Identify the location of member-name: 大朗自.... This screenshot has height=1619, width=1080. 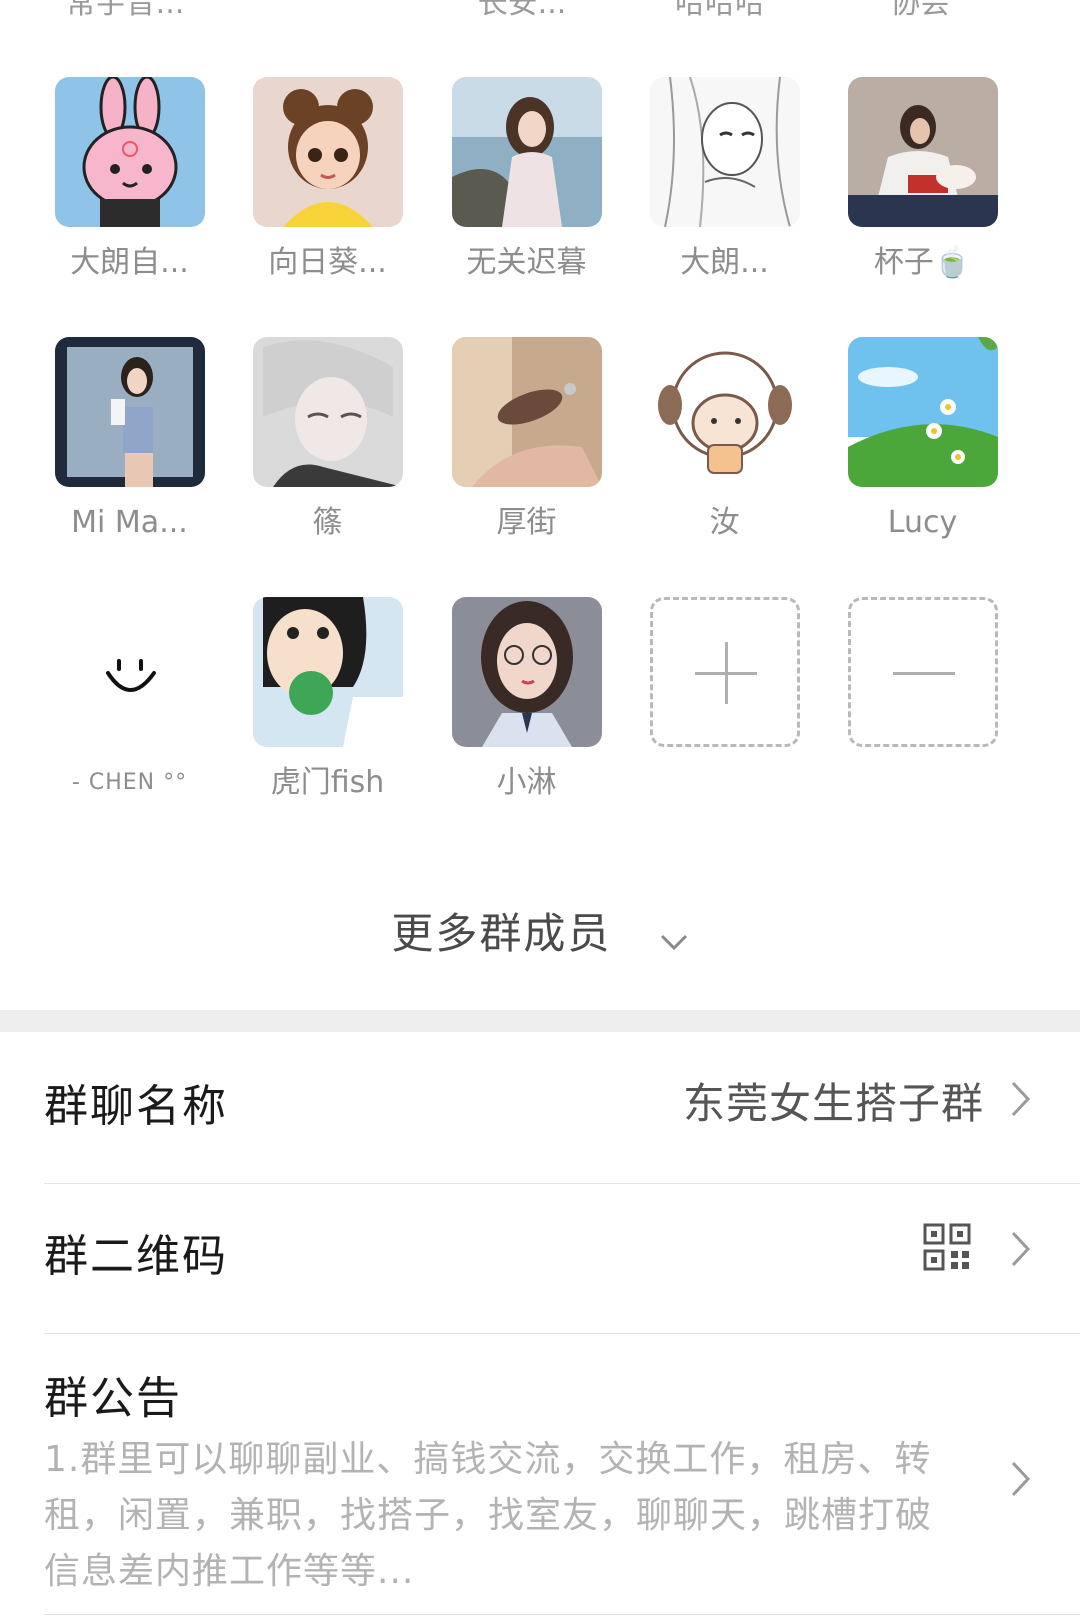
(129, 262).